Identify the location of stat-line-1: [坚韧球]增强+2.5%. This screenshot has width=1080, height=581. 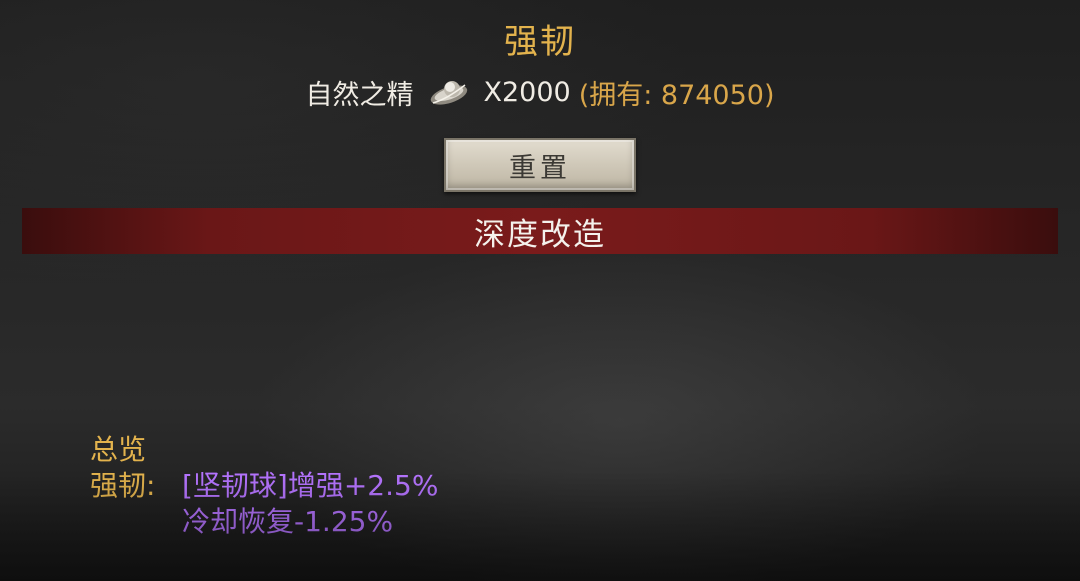
(310, 485).